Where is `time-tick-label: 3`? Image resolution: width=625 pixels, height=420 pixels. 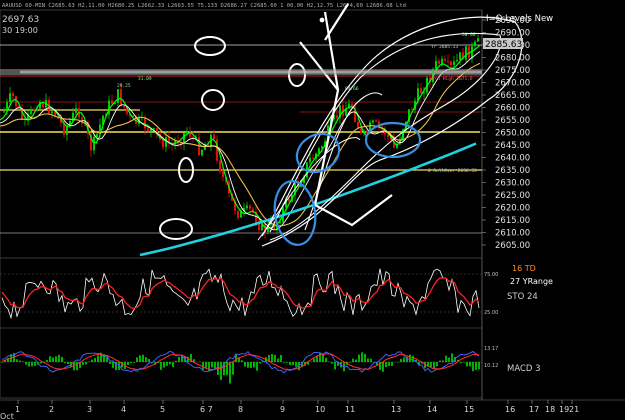 time-tick-label: 3 is located at coordinates (89, 409).